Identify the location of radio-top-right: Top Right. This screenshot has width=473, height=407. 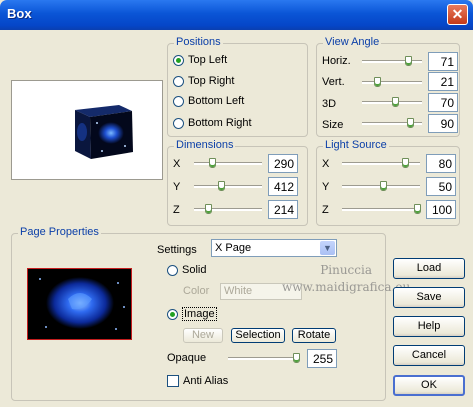
(203, 81).